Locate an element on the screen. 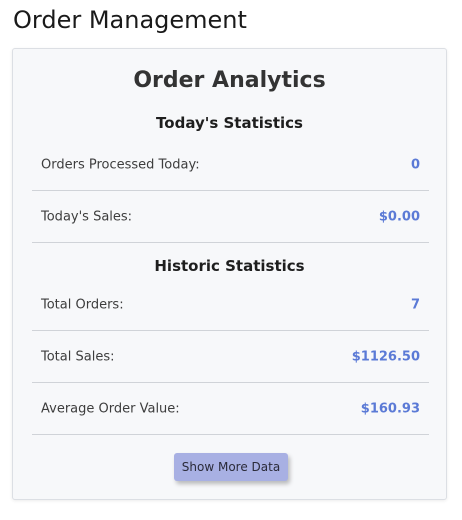  stat-row-average-order-value: Average Order Value: $160.93 is located at coordinates (230, 409).